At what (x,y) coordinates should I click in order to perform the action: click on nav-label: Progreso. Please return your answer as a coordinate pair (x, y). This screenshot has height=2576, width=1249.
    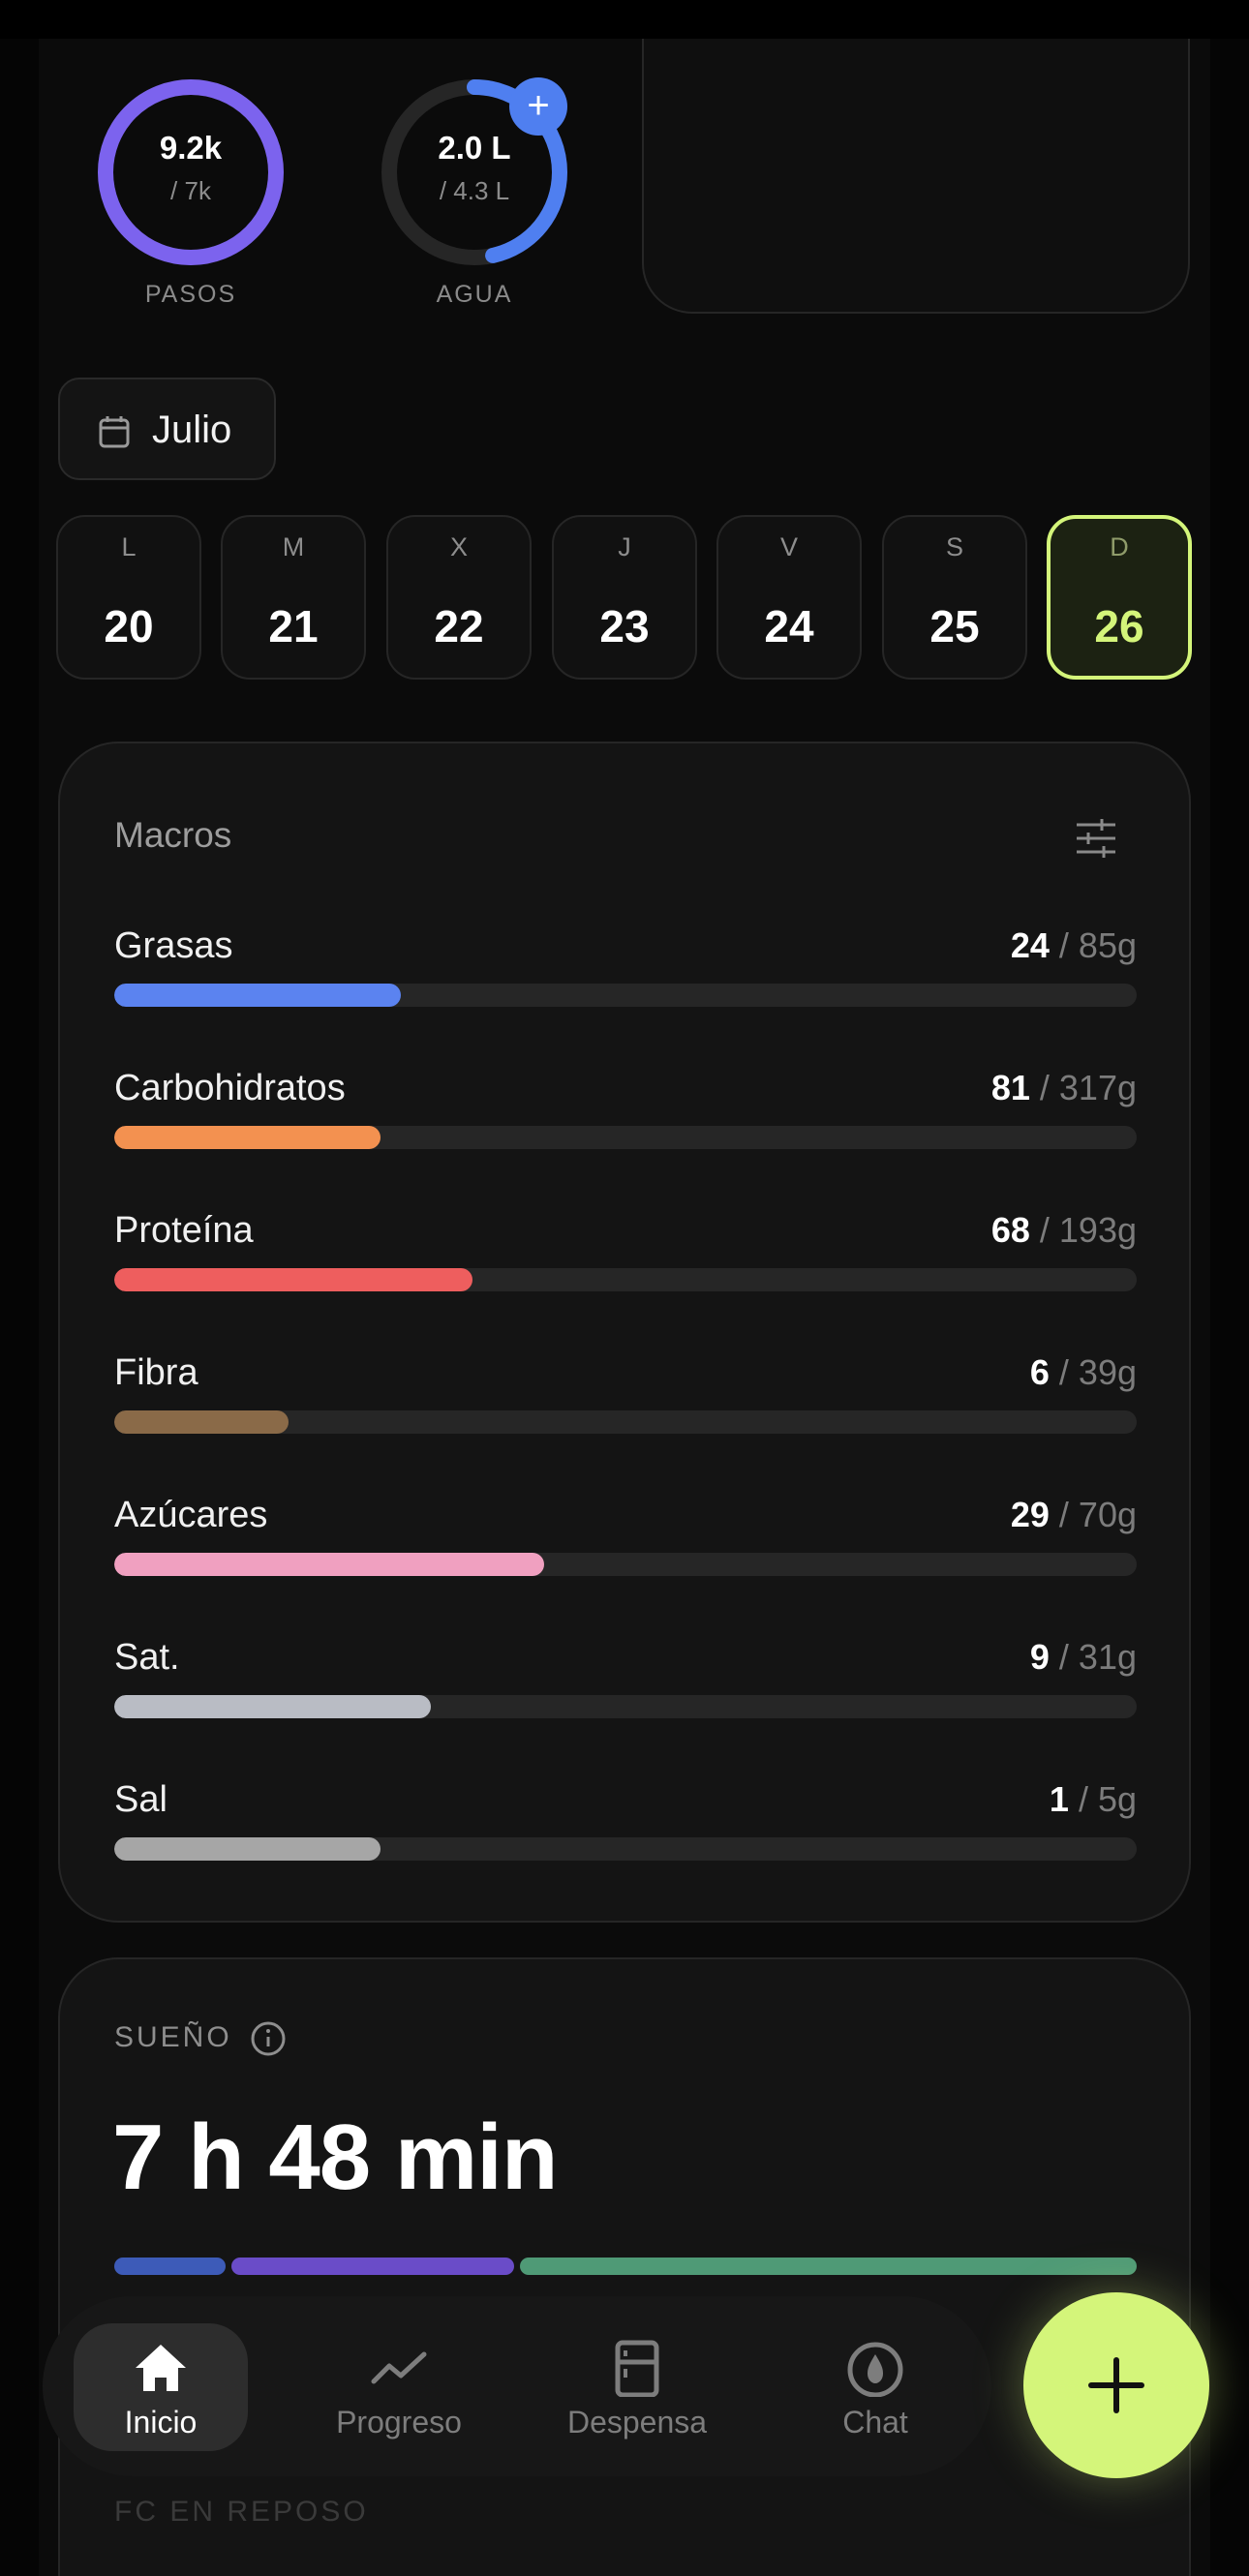
    Looking at the image, I should click on (399, 2423).